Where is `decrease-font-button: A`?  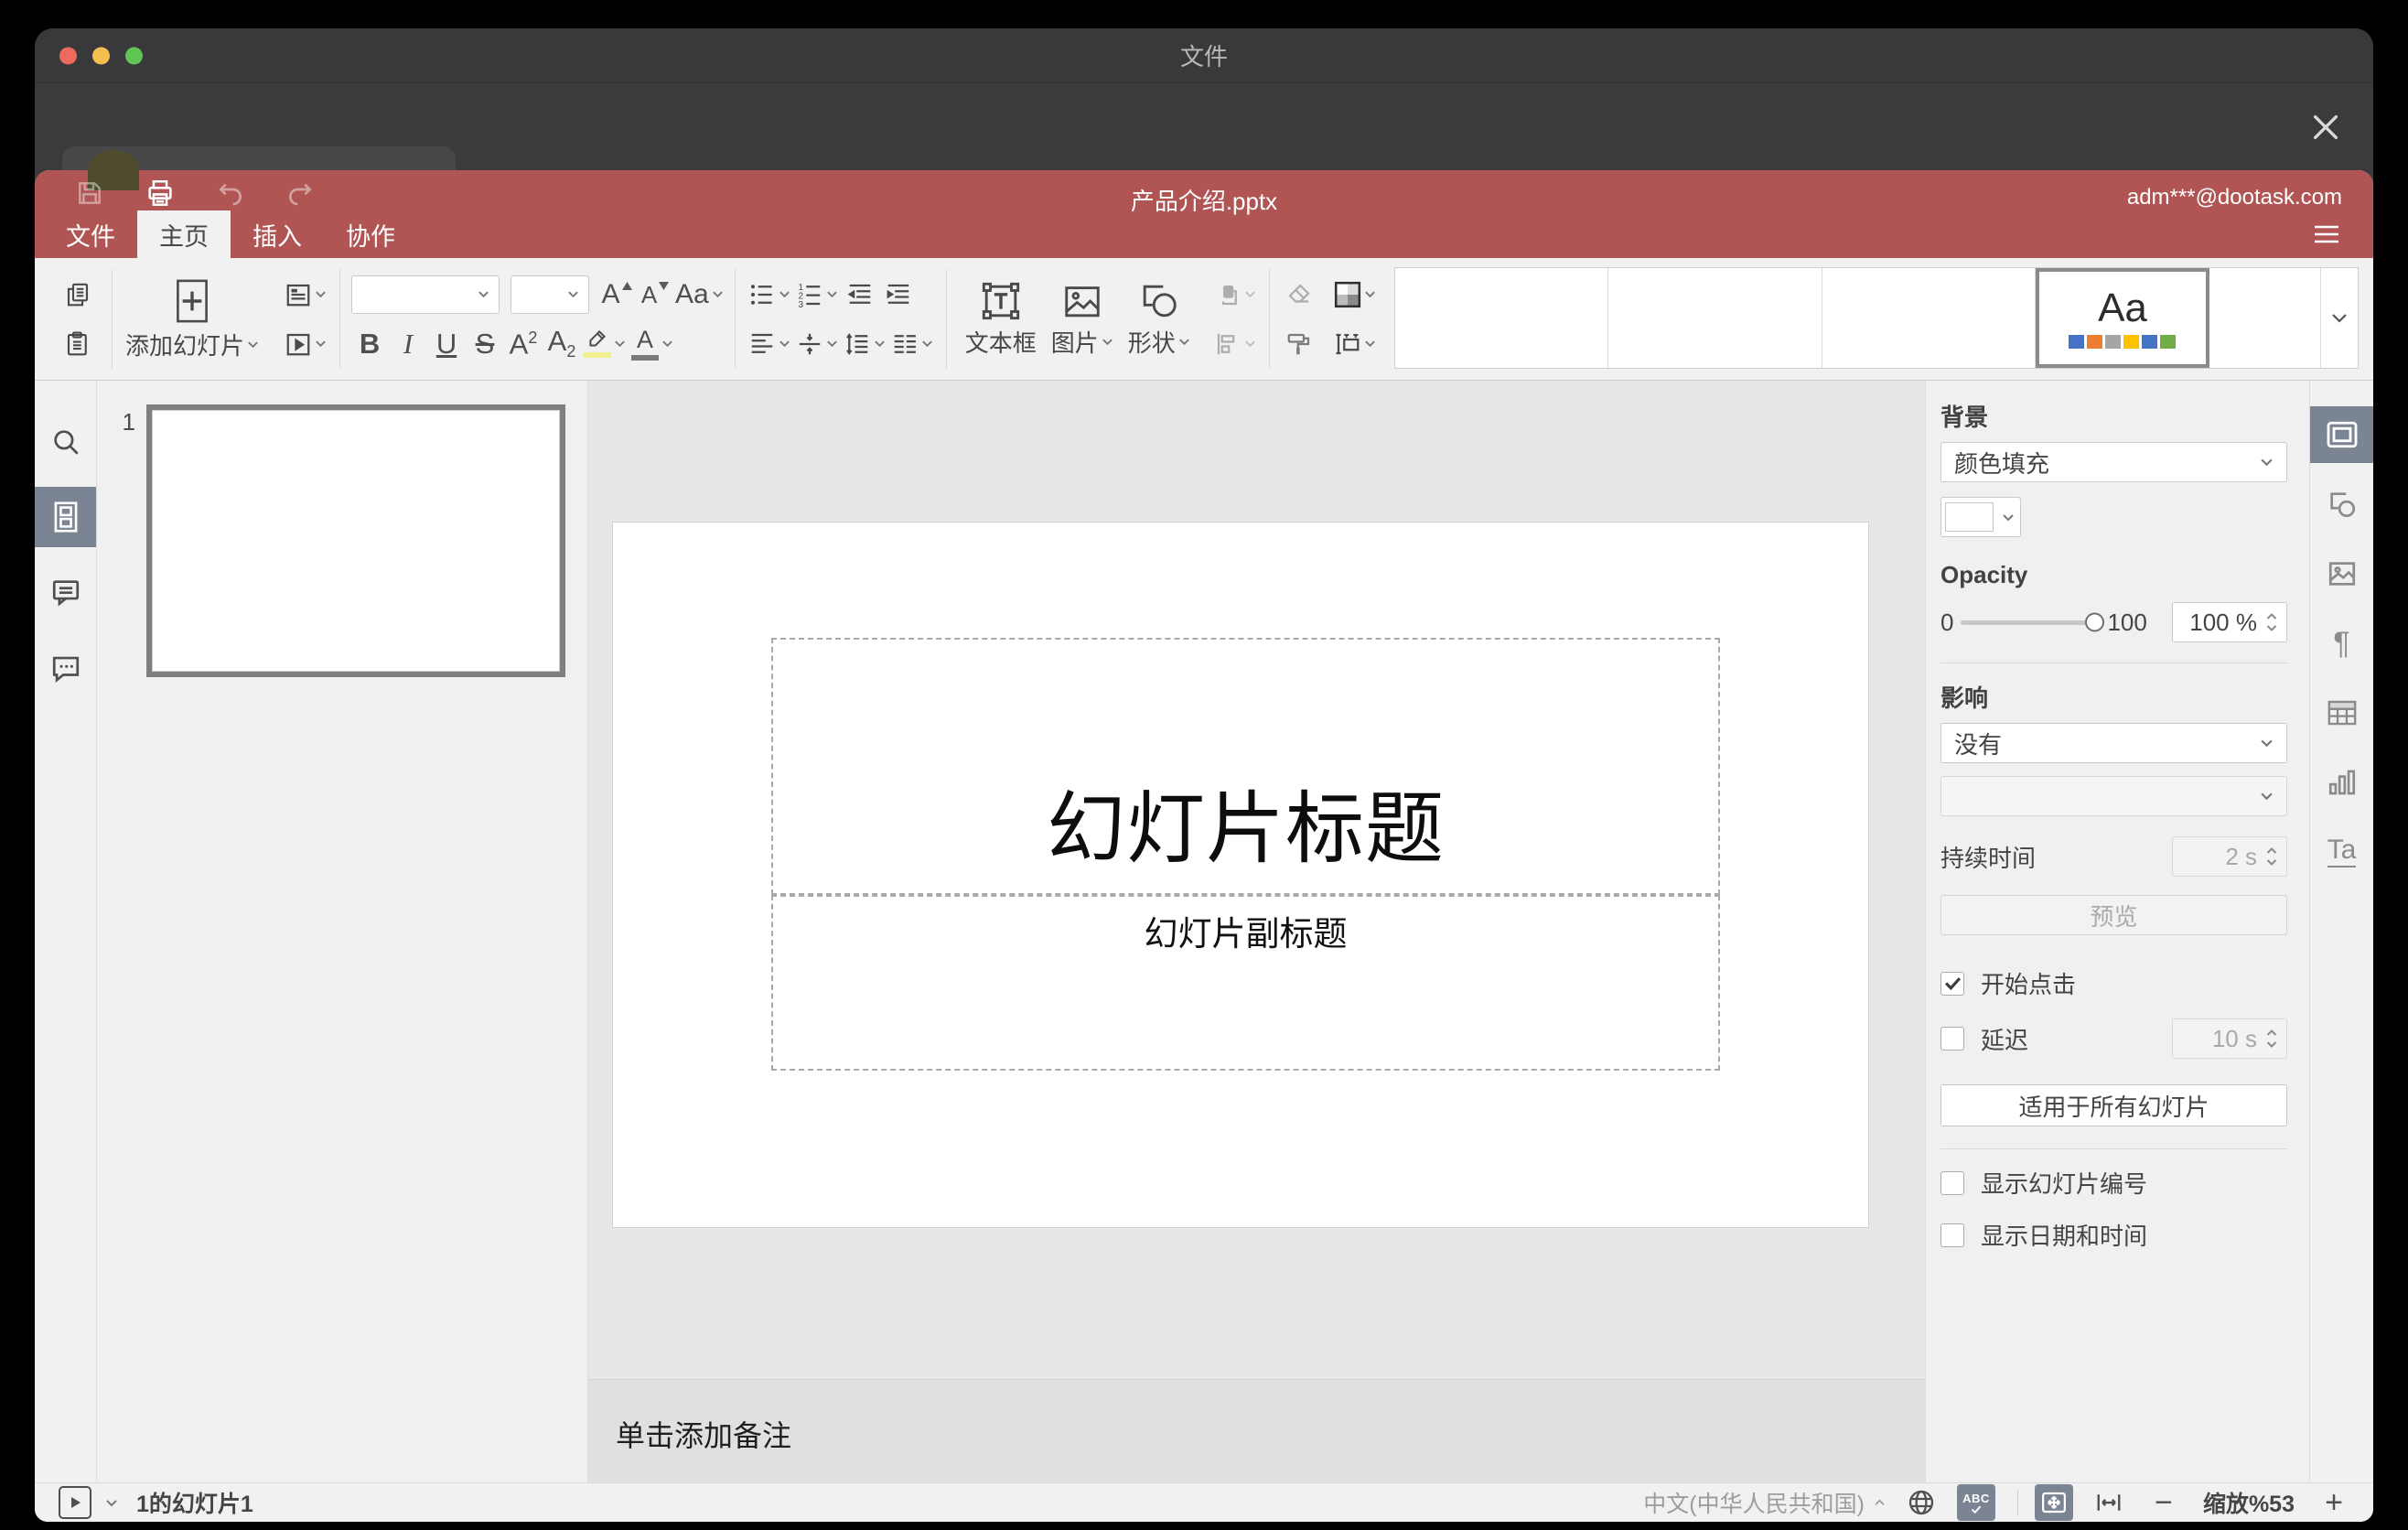
decrease-font-button: A is located at coordinates (655, 295).